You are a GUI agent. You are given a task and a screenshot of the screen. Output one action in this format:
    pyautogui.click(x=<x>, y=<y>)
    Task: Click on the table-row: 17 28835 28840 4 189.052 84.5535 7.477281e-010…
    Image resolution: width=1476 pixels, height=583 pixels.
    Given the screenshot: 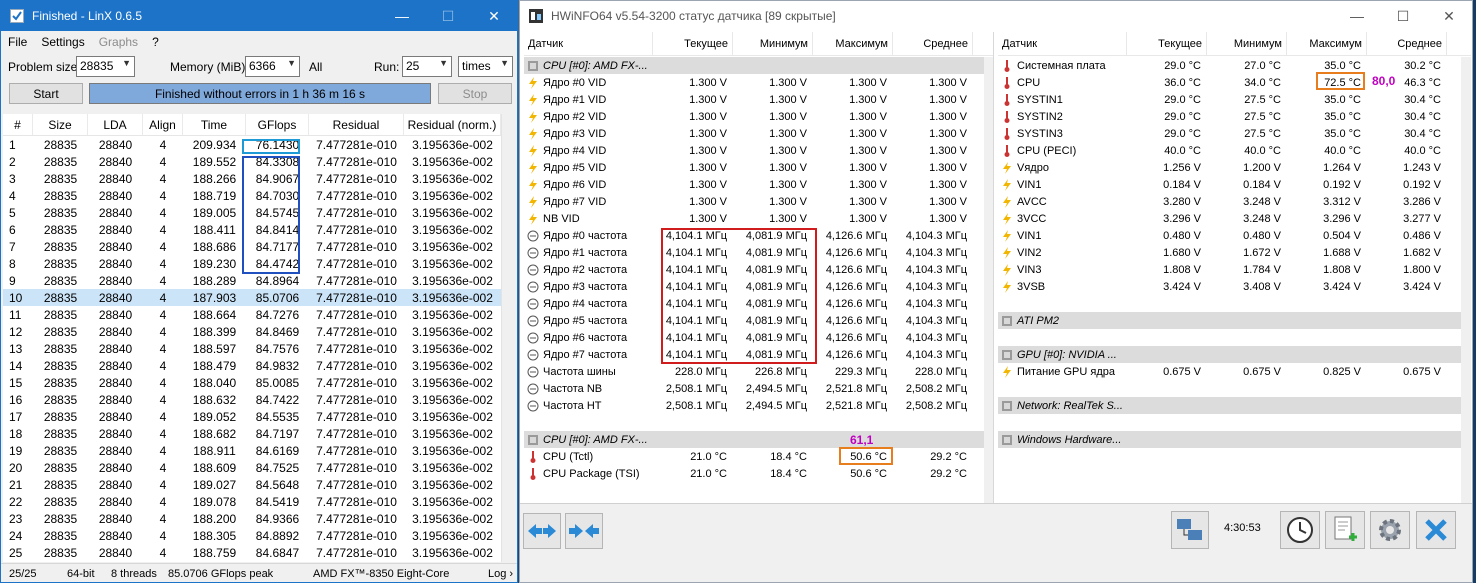 What is the action you would take?
    pyautogui.click(x=252, y=416)
    